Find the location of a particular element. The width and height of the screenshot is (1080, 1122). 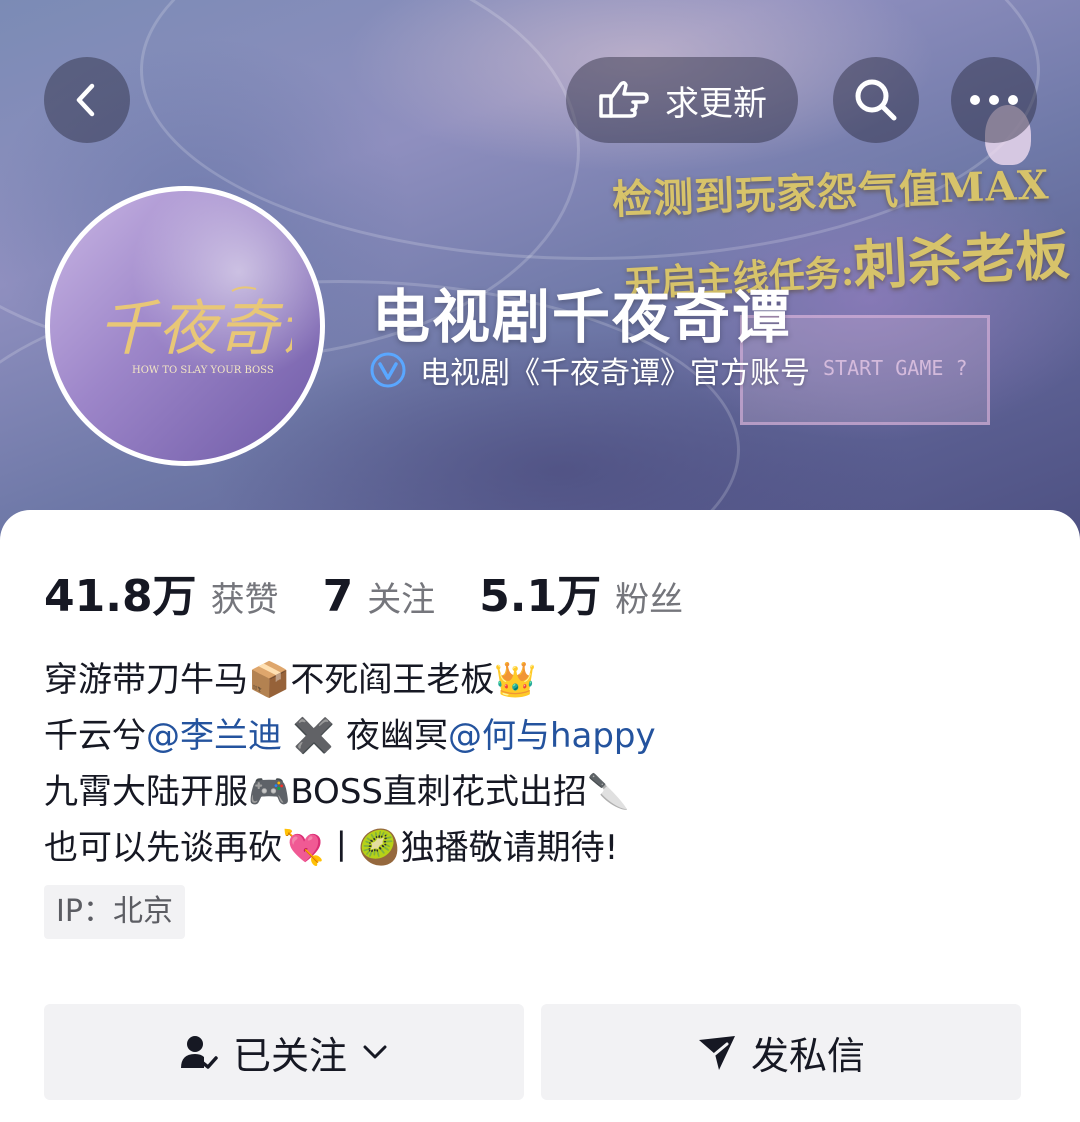

avatar: 千夜奇谭 HOW TO SLAY YOUR BOSS is located at coordinates (185, 326).